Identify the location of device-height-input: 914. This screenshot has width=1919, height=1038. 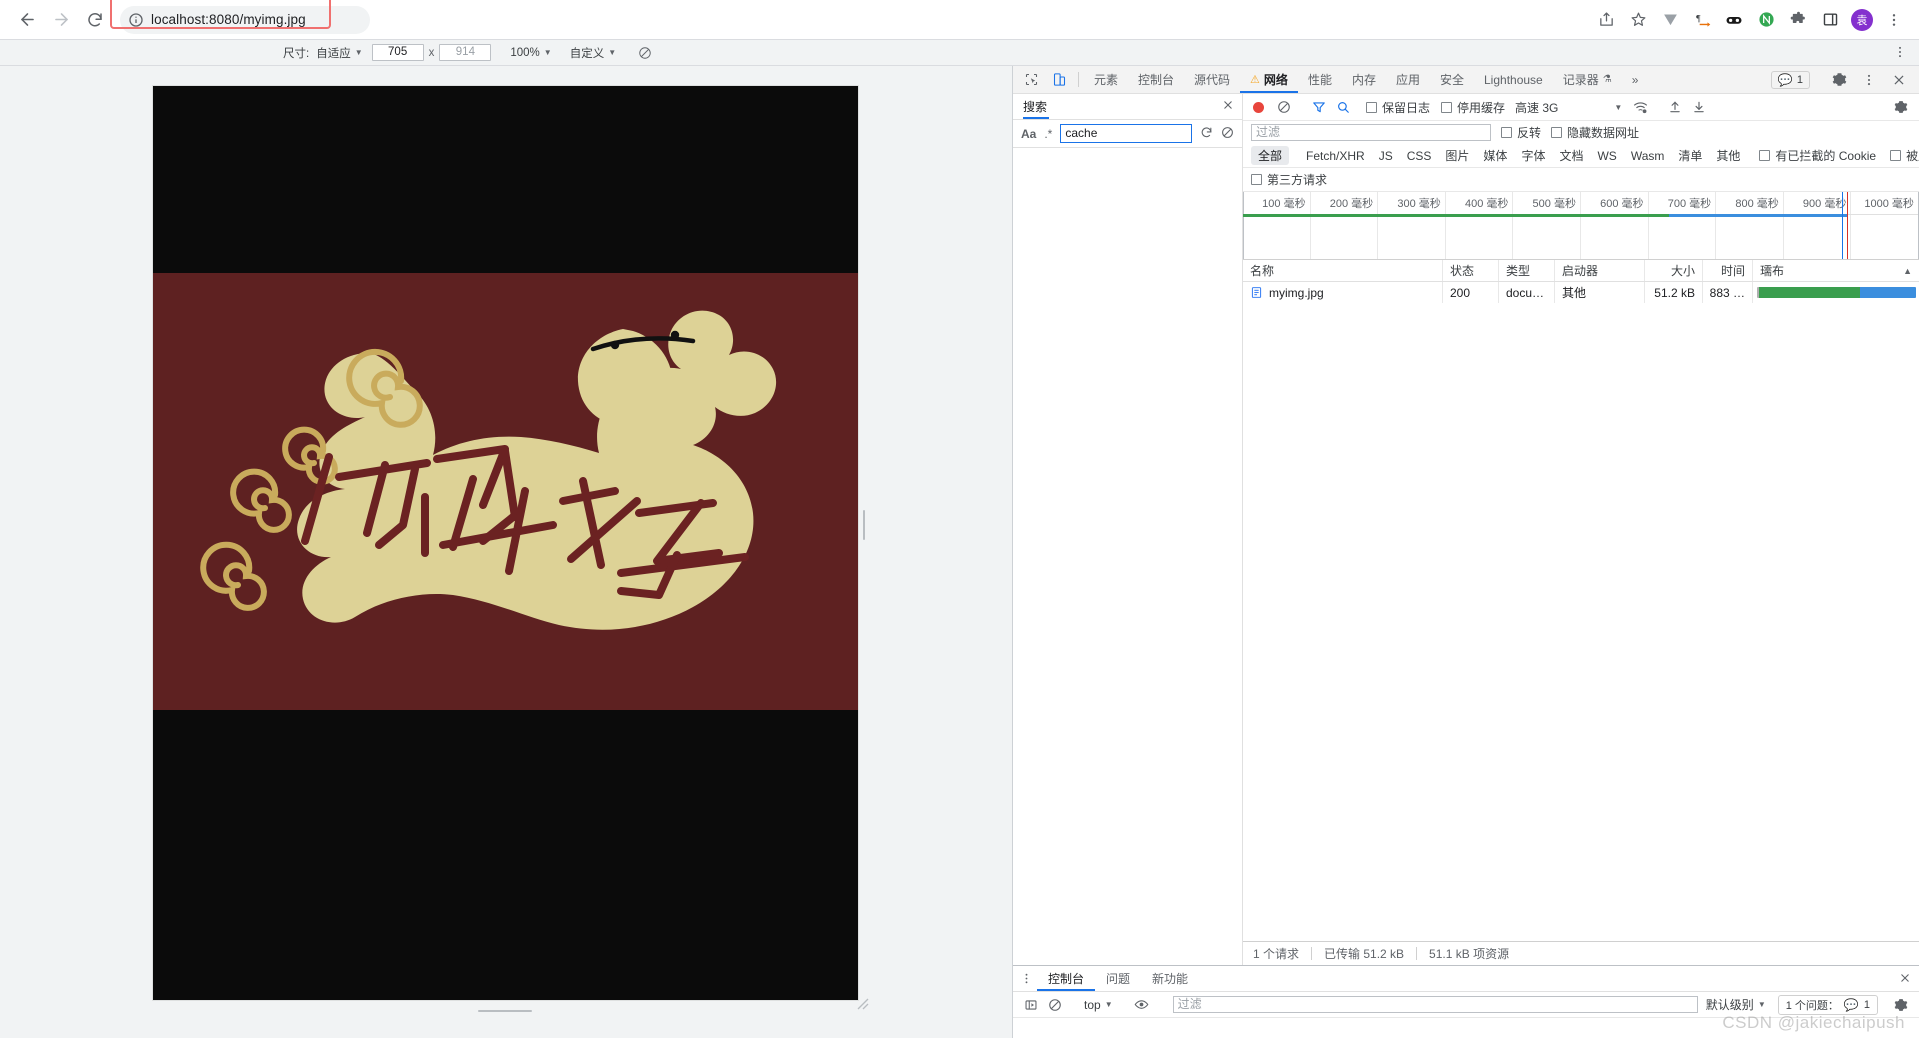
(465, 52).